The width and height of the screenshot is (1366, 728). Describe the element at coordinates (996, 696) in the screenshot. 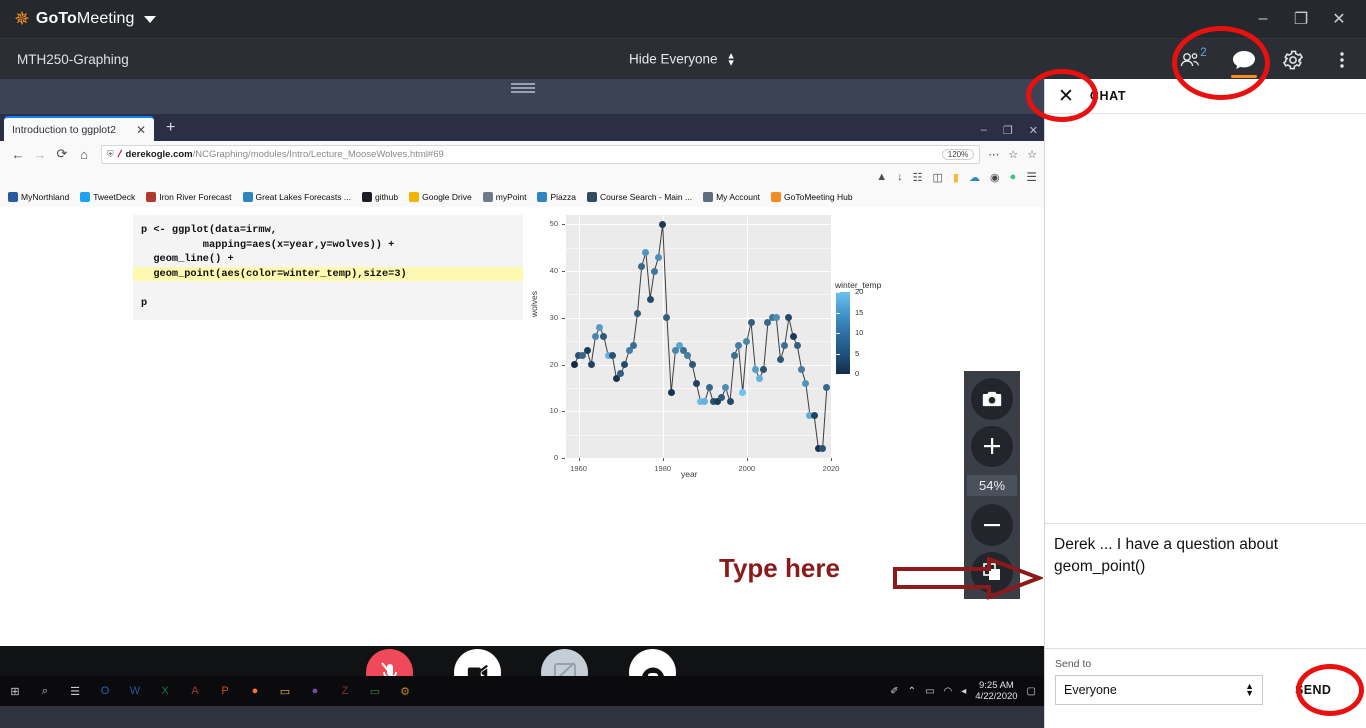

I see `clock-date: 4/22/2020` at that location.